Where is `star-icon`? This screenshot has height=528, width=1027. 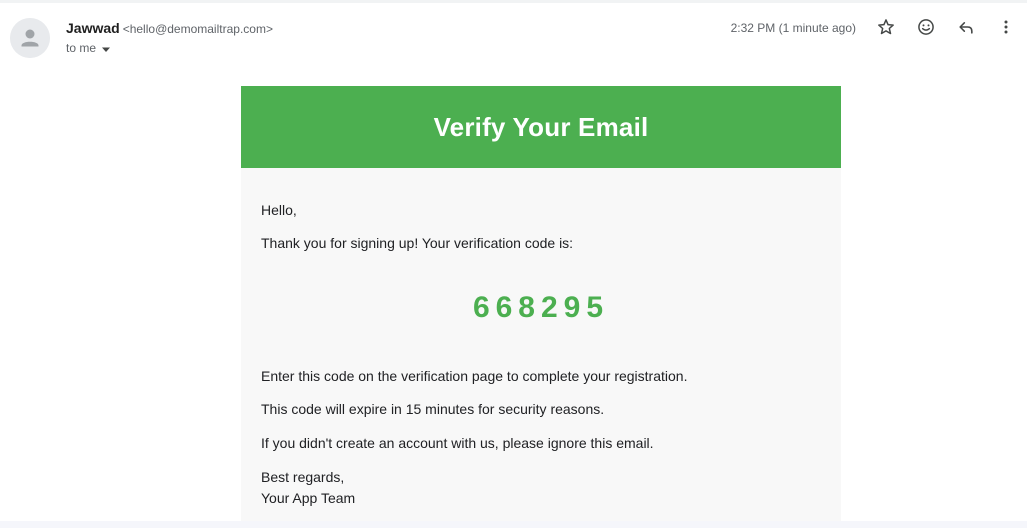
star-icon is located at coordinates (886, 29).